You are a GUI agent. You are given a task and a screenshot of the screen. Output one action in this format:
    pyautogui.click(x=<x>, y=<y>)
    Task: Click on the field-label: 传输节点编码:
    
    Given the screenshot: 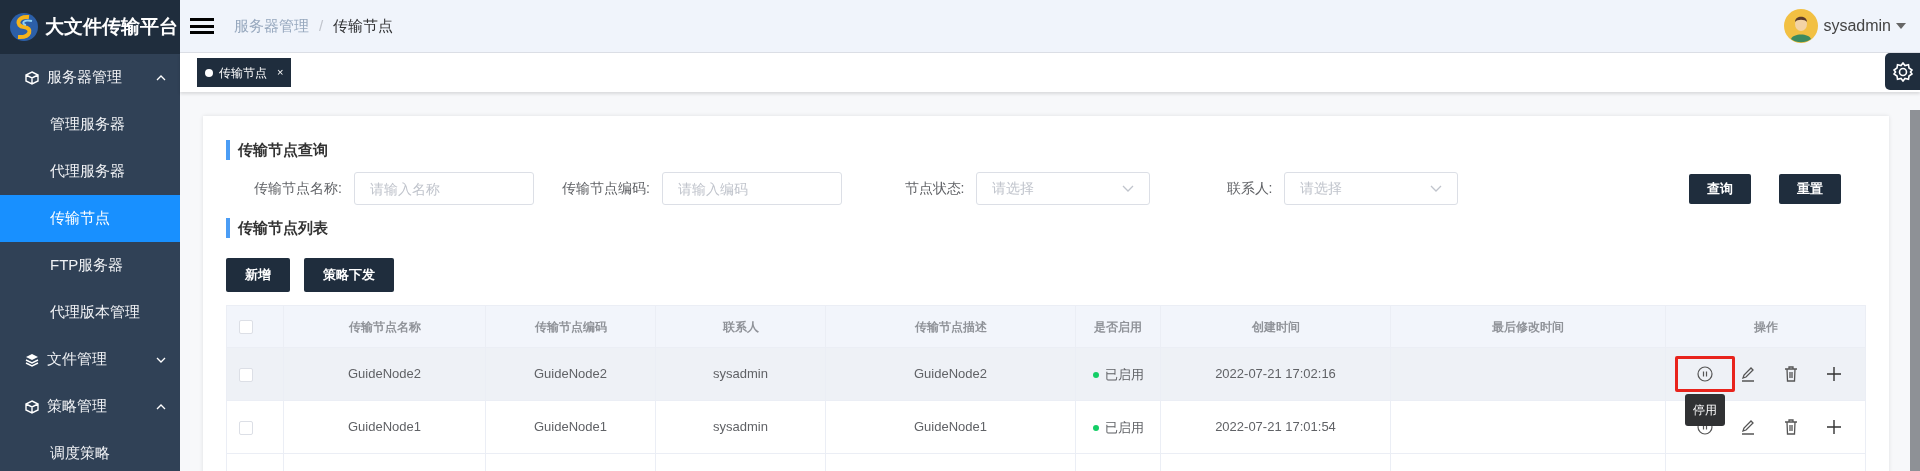 What is the action you would take?
    pyautogui.click(x=606, y=188)
    